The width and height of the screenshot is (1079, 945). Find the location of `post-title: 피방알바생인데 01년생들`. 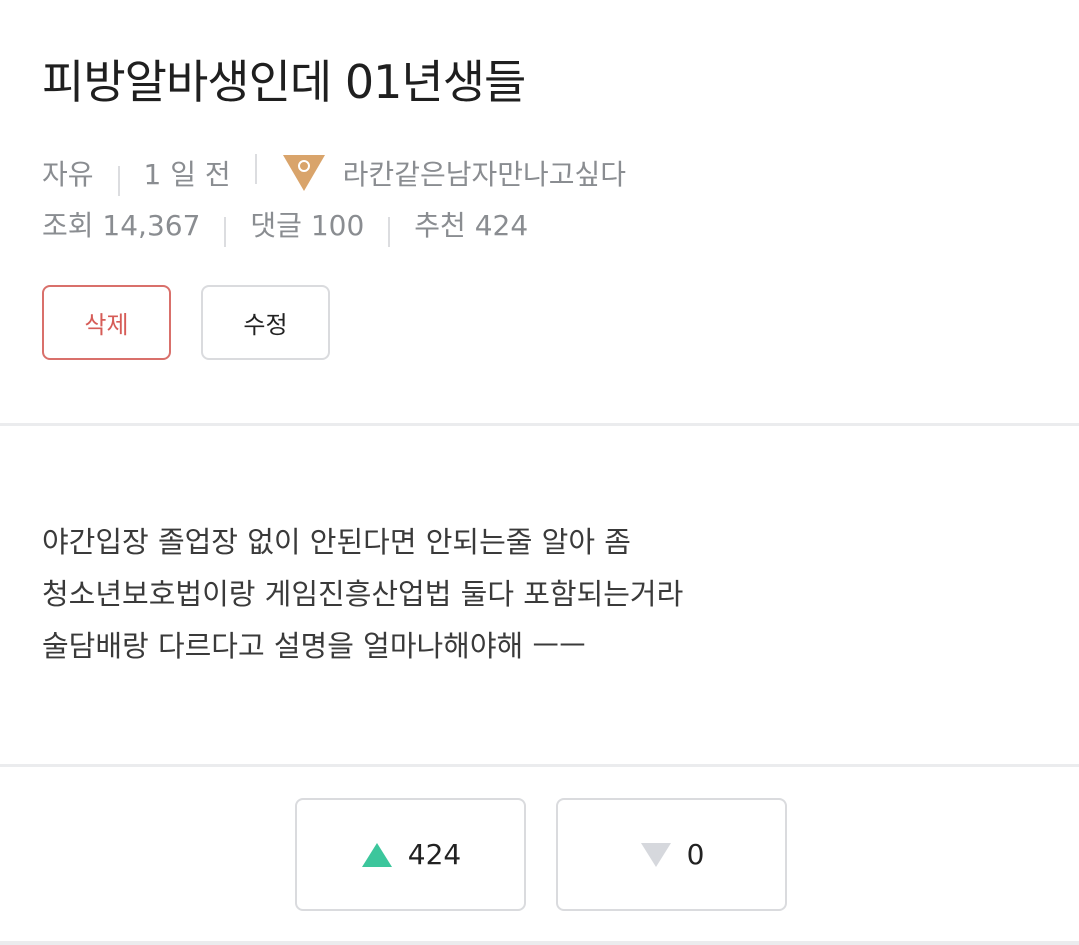

post-title: 피방알바생인데 01년생들 is located at coordinates (284, 82).